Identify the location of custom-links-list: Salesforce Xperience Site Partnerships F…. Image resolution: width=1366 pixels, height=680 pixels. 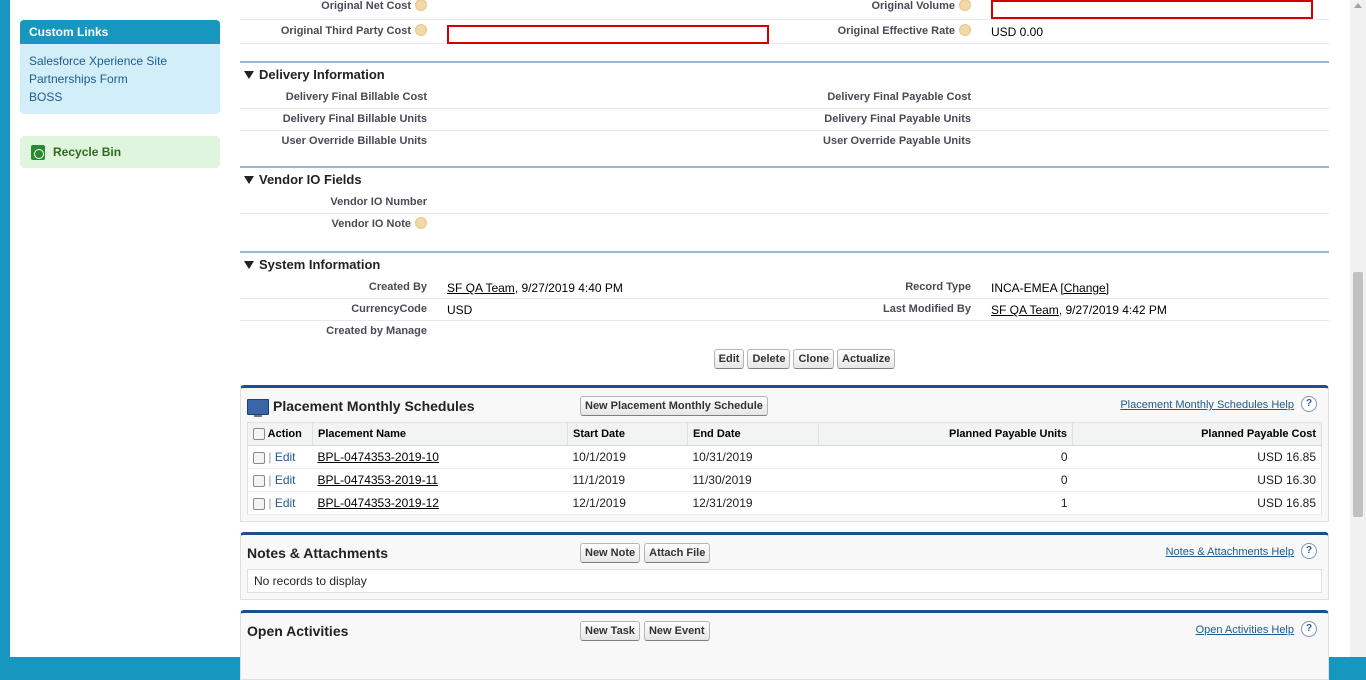
(120, 79).